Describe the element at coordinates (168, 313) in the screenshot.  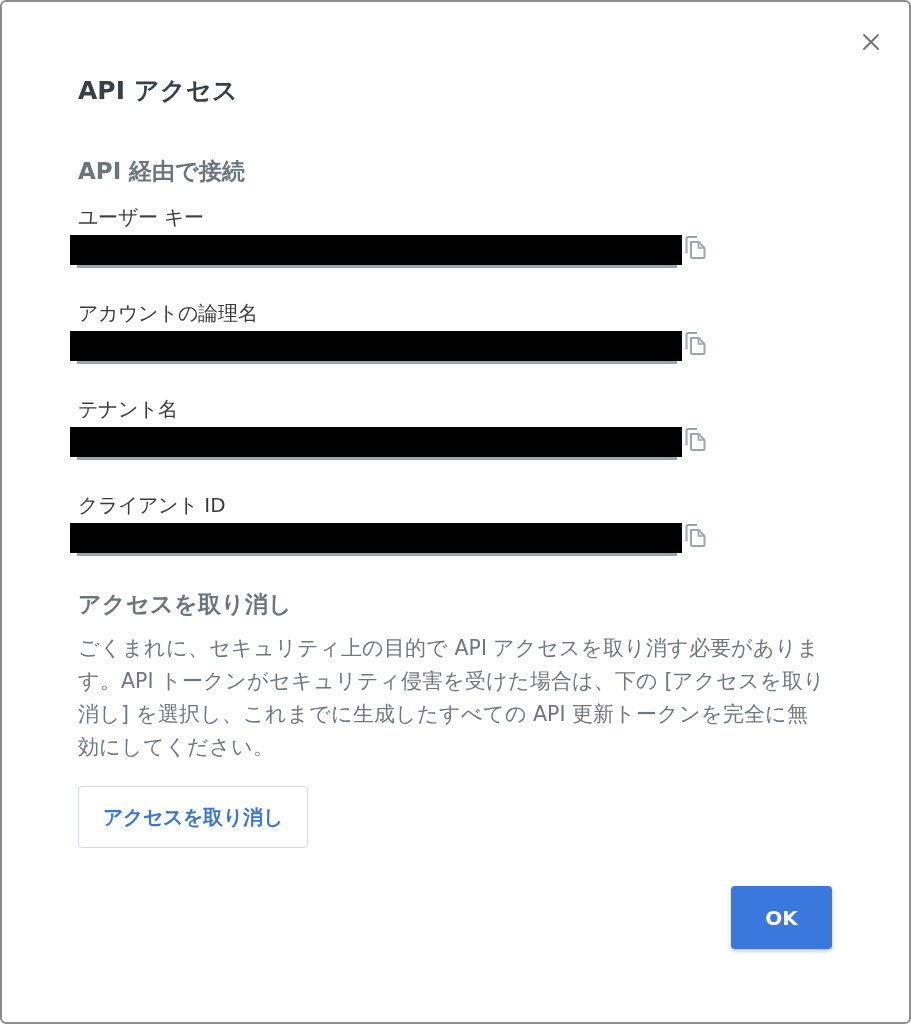
I see `field-label: アカウントの論理名` at that location.